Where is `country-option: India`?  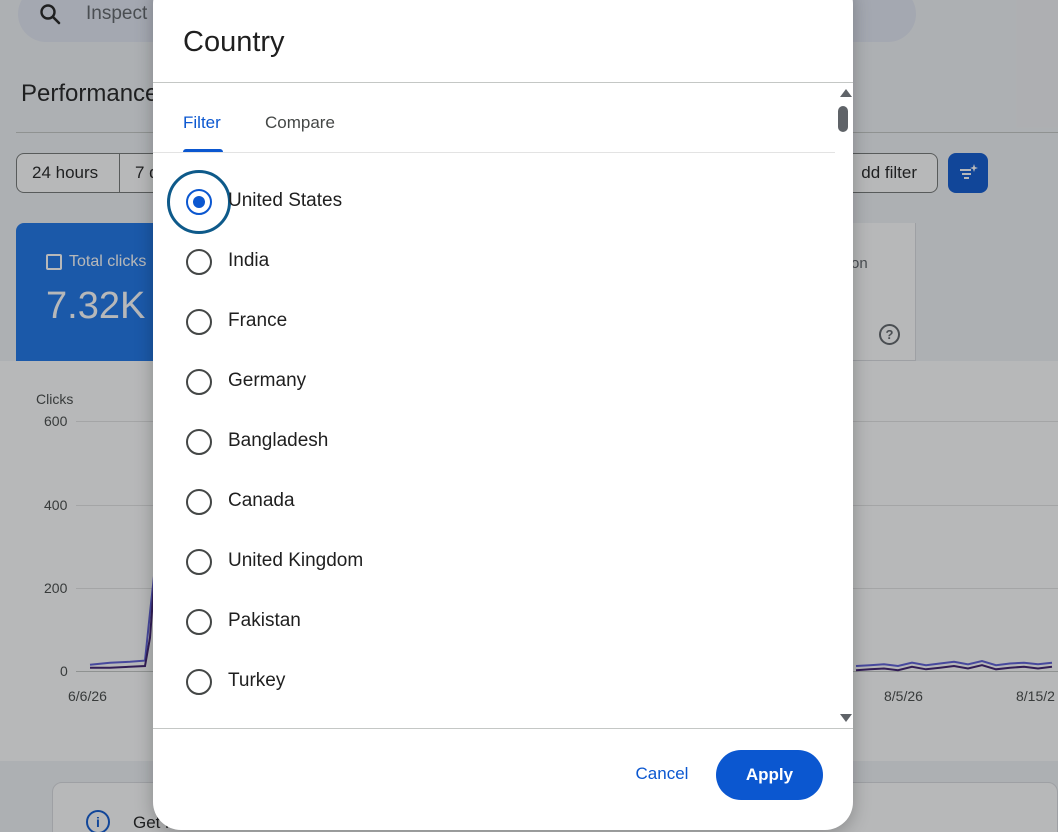 country-option: India is located at coordinates (493, 262).